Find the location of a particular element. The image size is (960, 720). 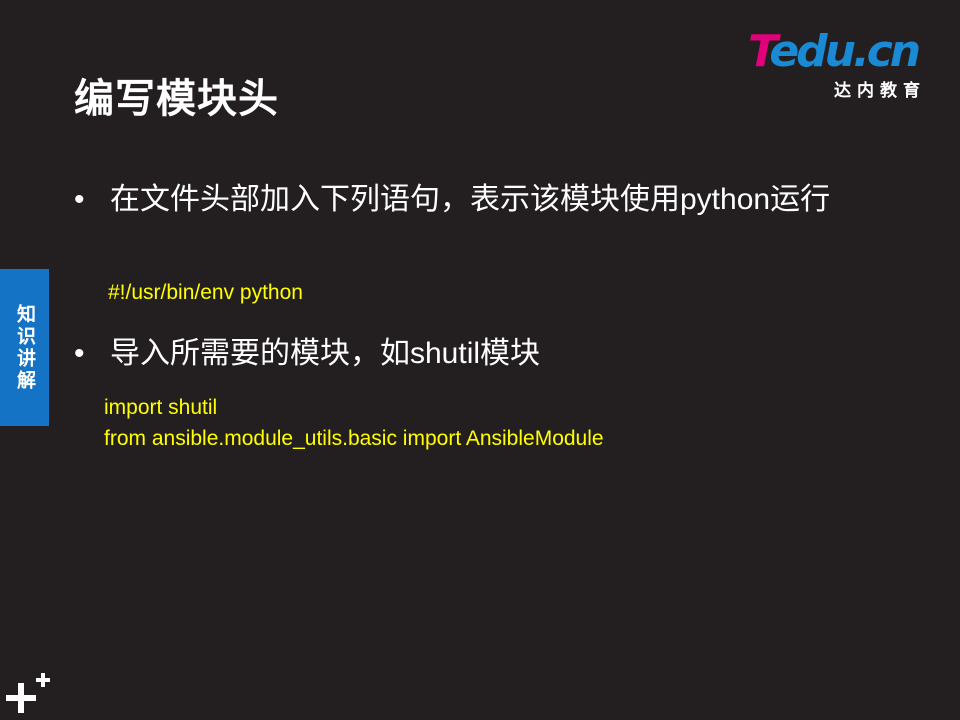

side-tab: 知识讲解 is located at coordinates (24, 347).